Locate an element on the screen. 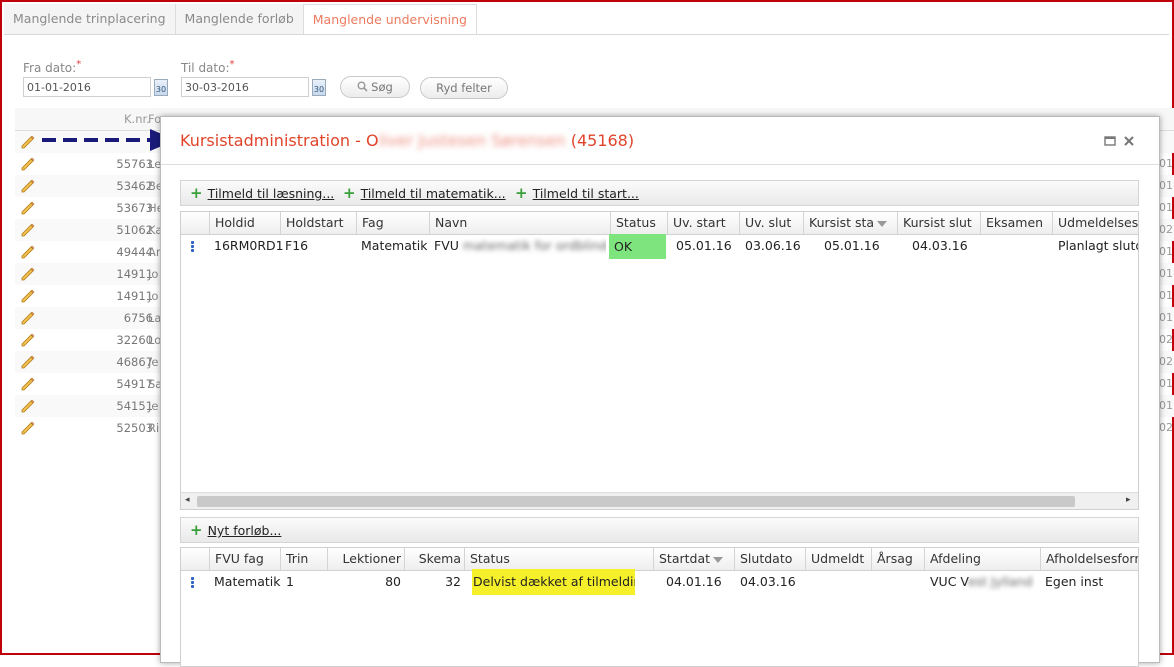 Image resolution: width=1174 pixels, height=667 pixels. col-afdeling: Afdeling is located at coordinates (982, 559).